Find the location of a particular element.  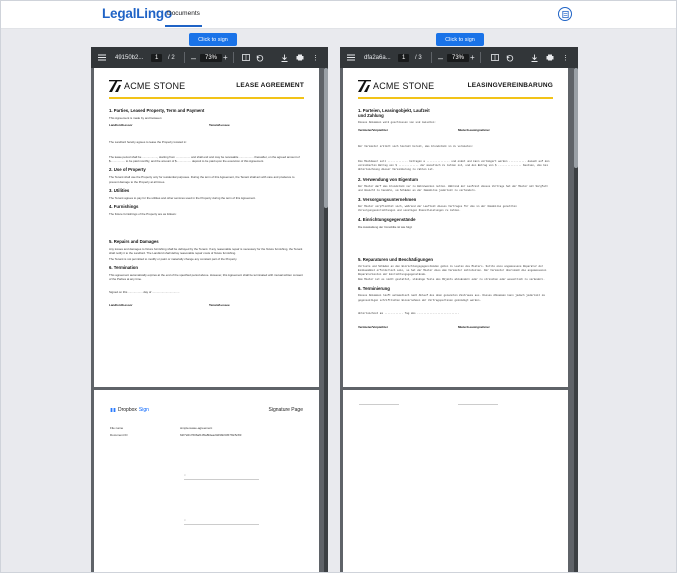

right-scroll-thumb is located at coordinates (576, 118).